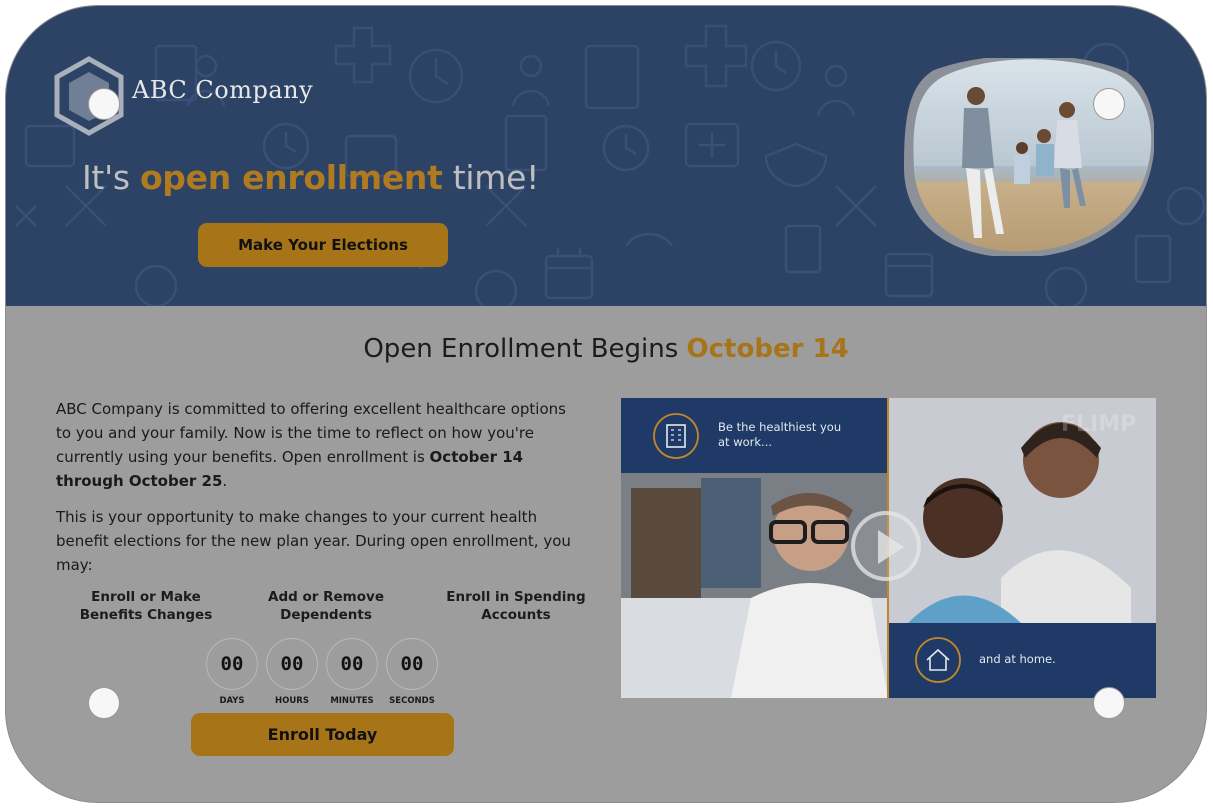 The height and width of the screenshot is (808, 1213). Describe the element at coordinates (412, 701) in the screenshot. I see `countdown-label: SECONDS` at that location.